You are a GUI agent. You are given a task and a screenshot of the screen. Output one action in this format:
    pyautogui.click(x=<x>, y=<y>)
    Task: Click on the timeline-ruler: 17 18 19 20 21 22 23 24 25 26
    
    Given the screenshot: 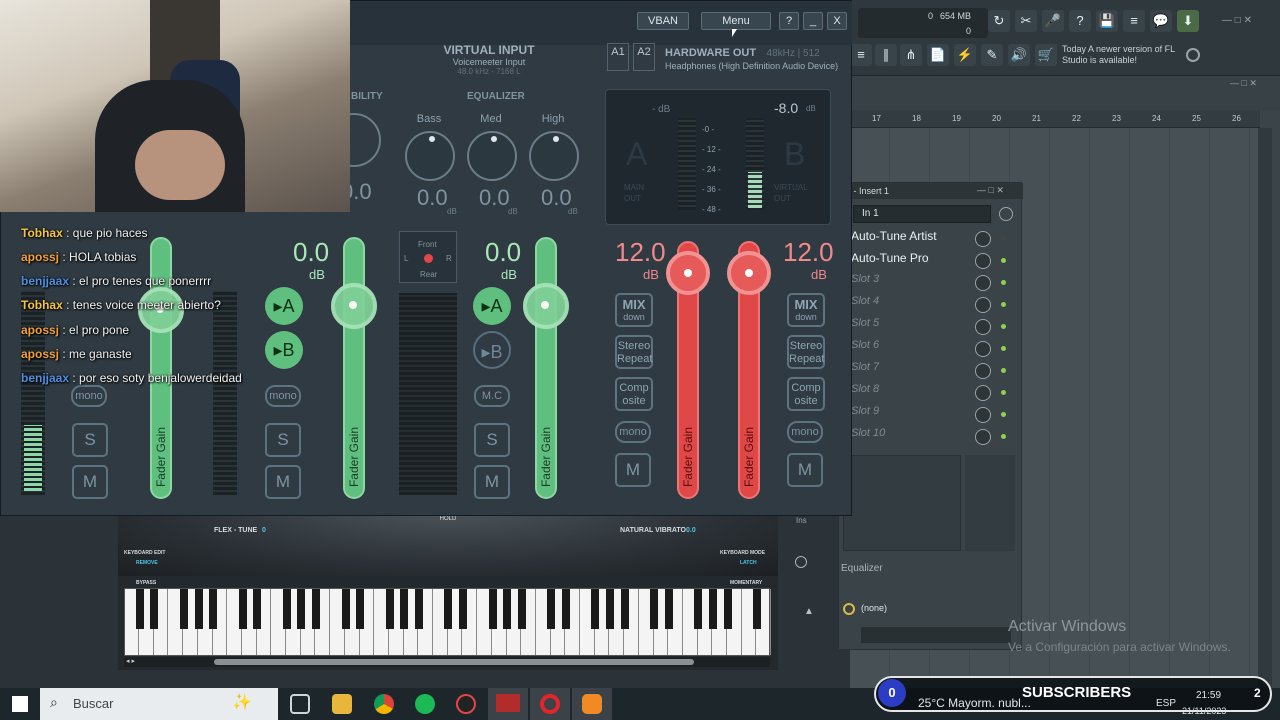 What is the action you would take?
    pyautogui.click(x=1055, y=119)
    